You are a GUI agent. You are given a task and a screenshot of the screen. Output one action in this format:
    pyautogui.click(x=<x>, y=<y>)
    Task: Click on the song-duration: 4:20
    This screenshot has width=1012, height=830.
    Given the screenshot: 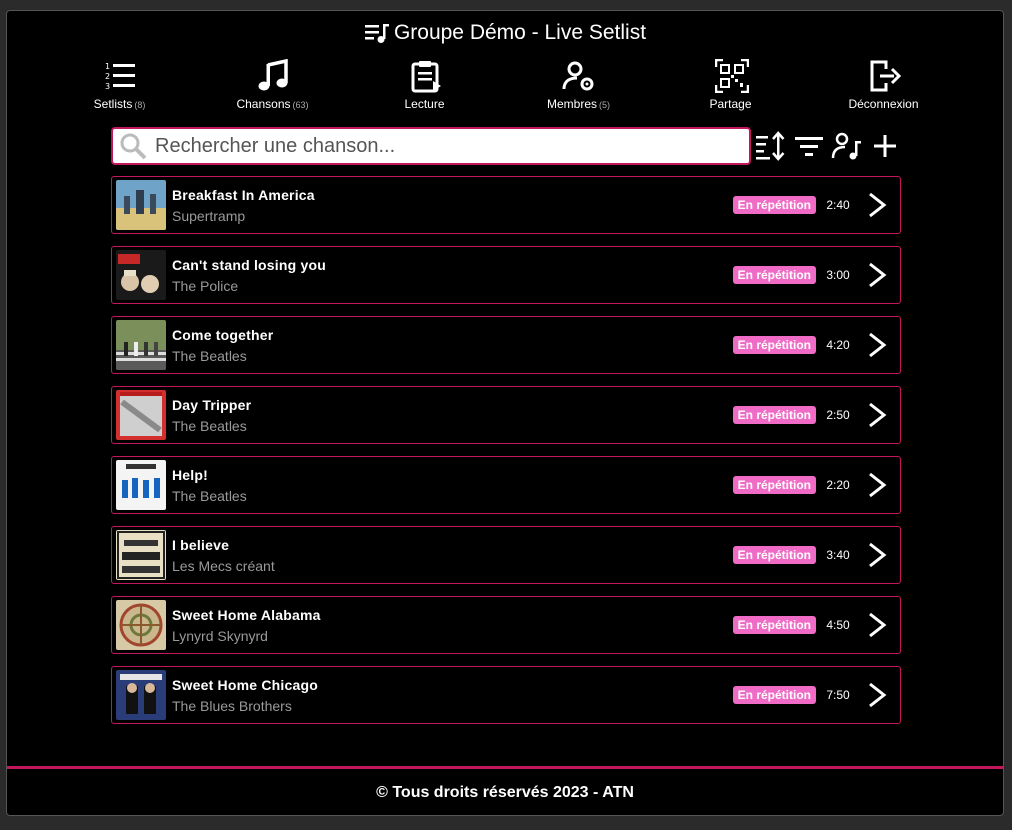 What is the action you would take?
    pyautogui.click(x=838, y=345)
    